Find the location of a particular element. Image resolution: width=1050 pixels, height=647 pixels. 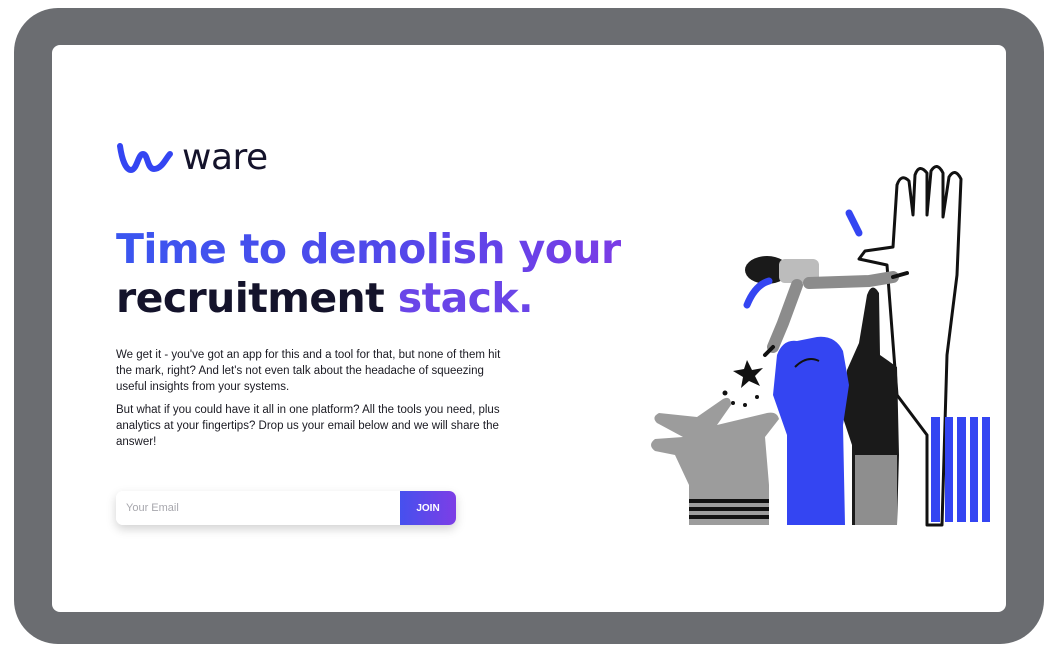

email-signup-form: JOIN is located at coordinates (286, 508).